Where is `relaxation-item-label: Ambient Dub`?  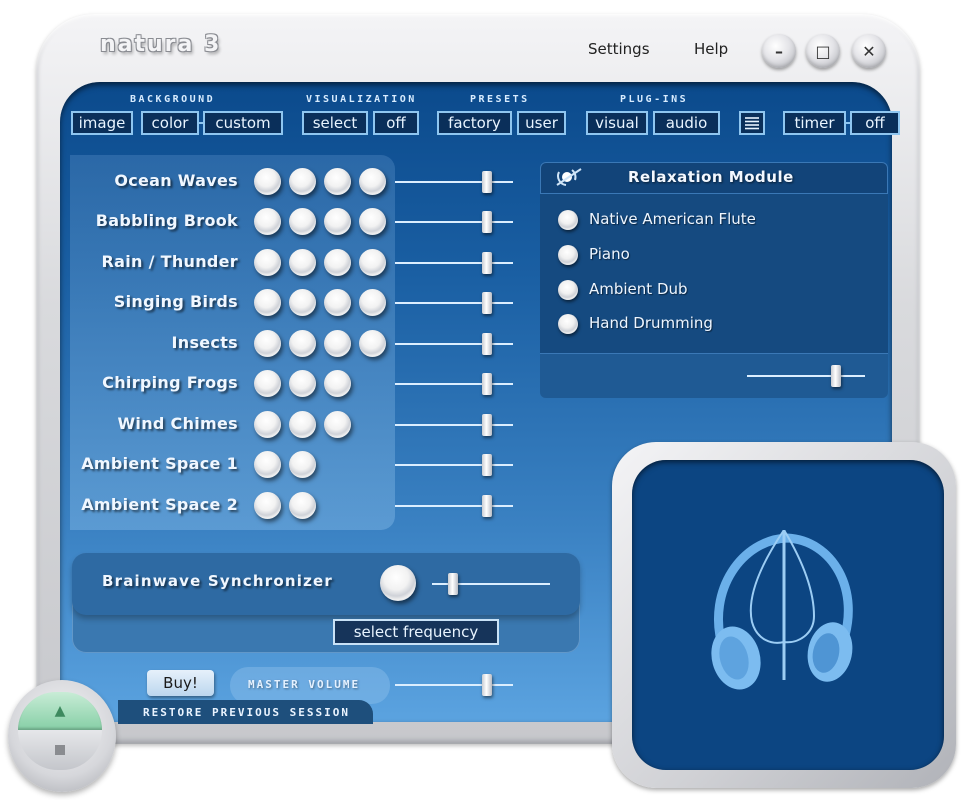
relaxation-item-label: Ambient Dub is located at coordinates (638, 289).